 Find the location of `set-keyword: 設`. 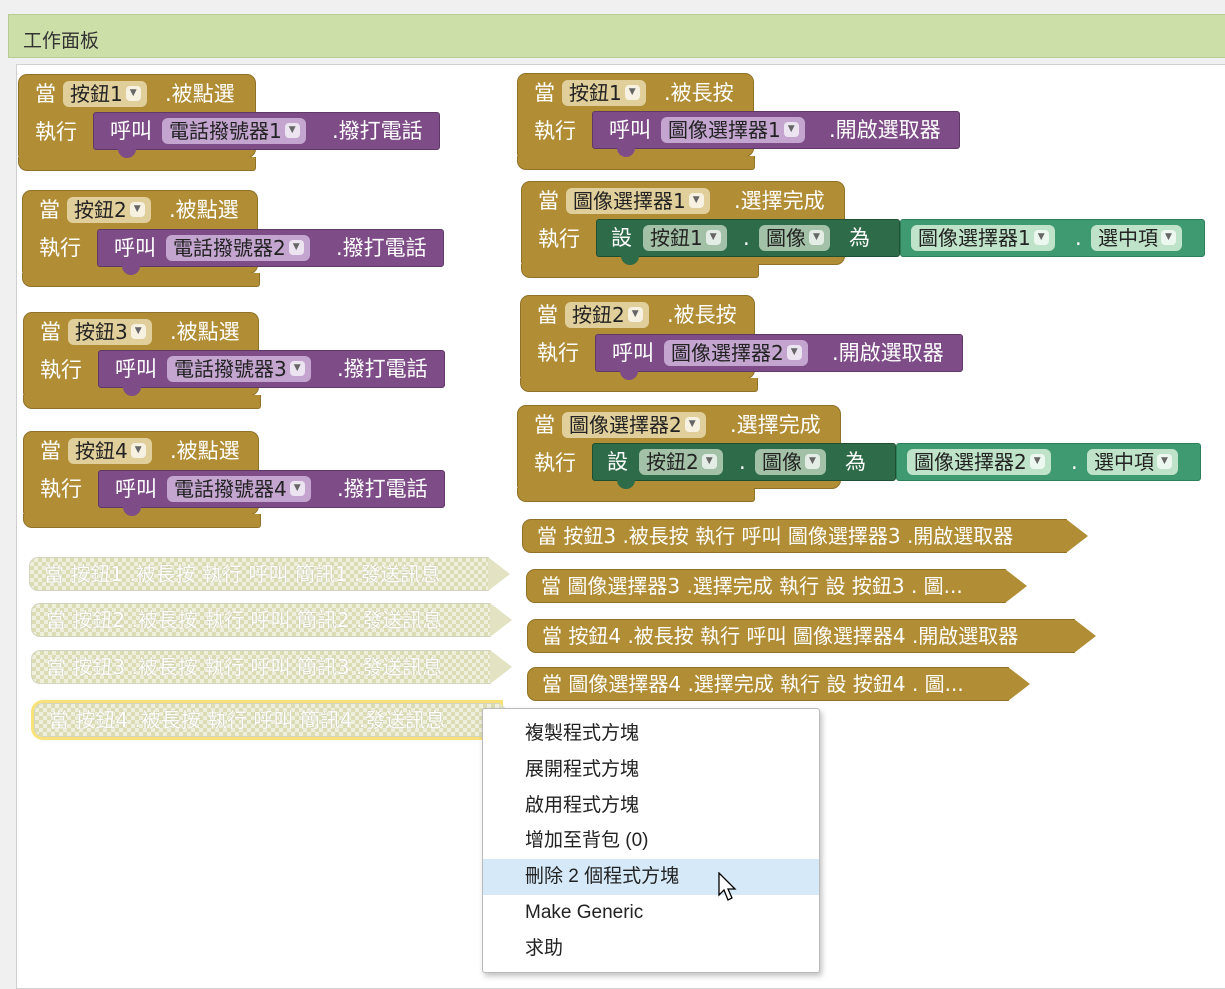

set-keyword: 設 is located at coordinates (621, 238).